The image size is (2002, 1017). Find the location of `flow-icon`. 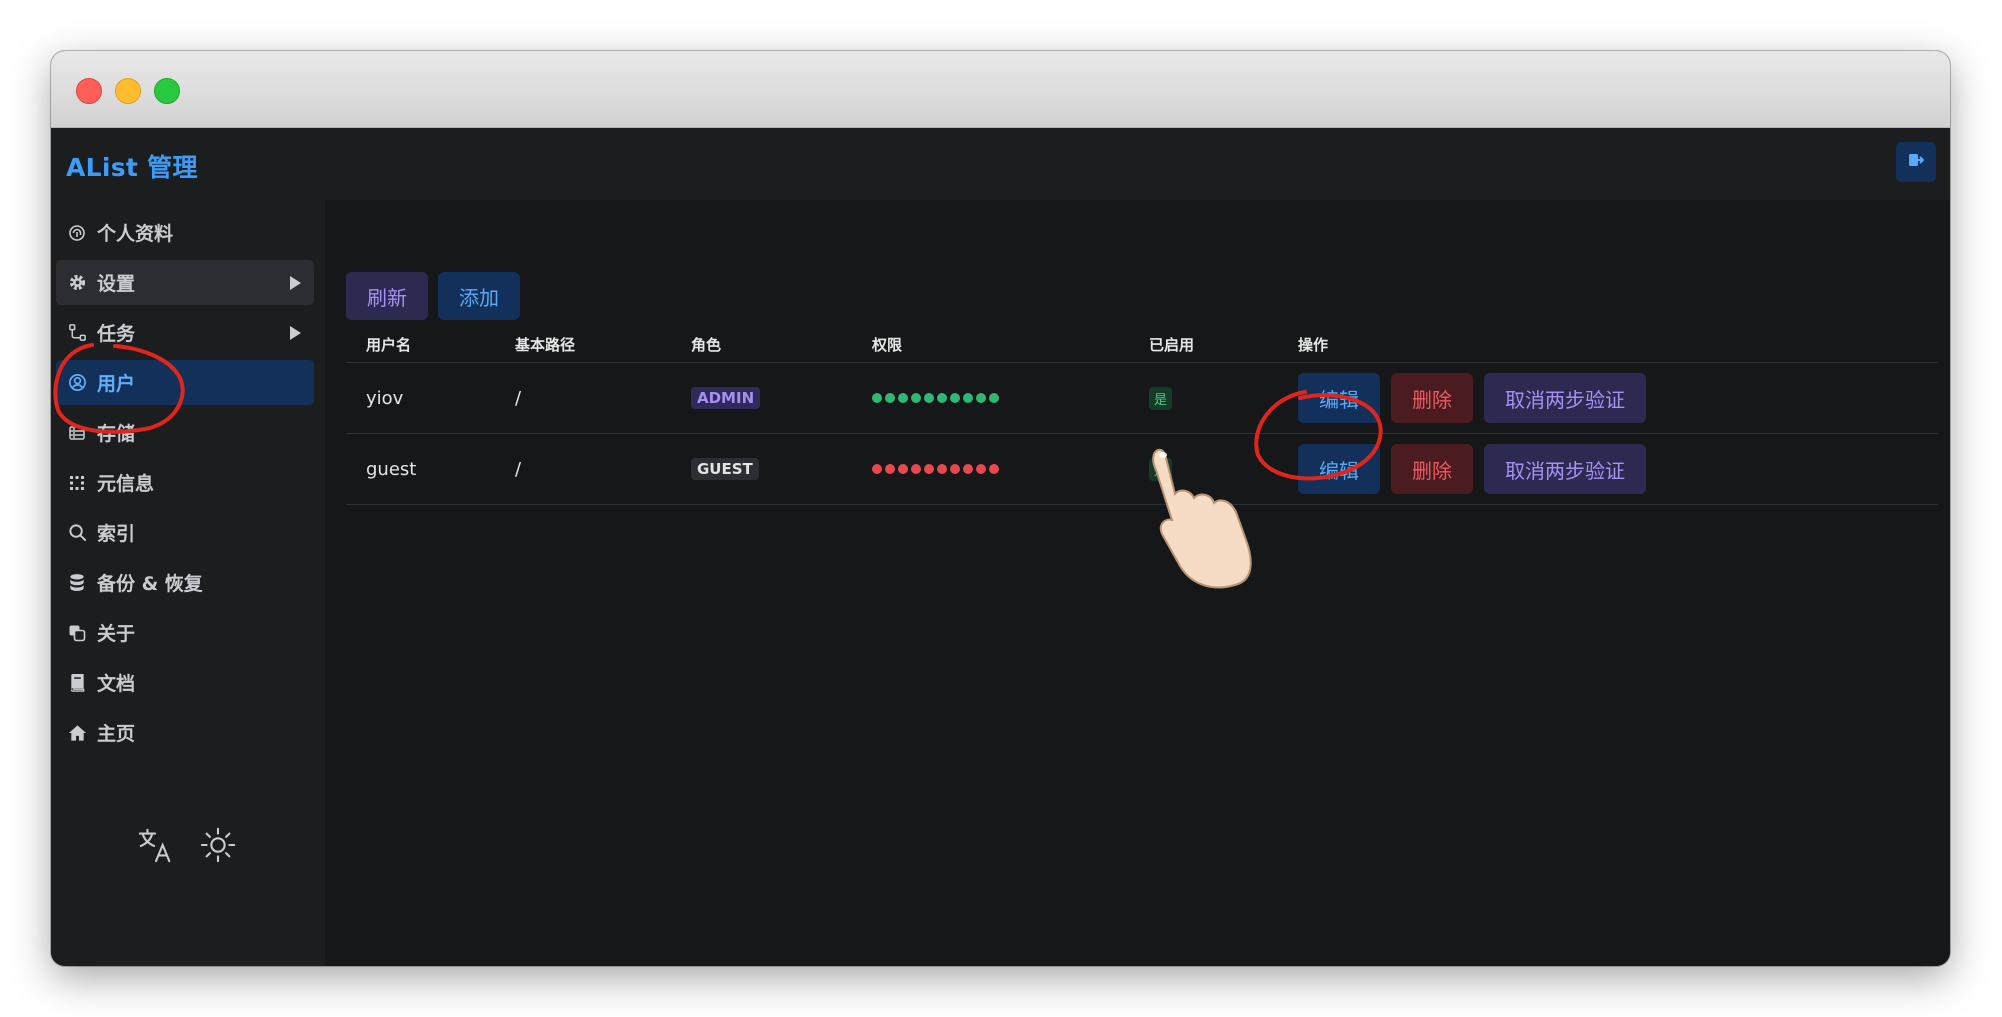

flow-icon is located at coordinates (77, 333).